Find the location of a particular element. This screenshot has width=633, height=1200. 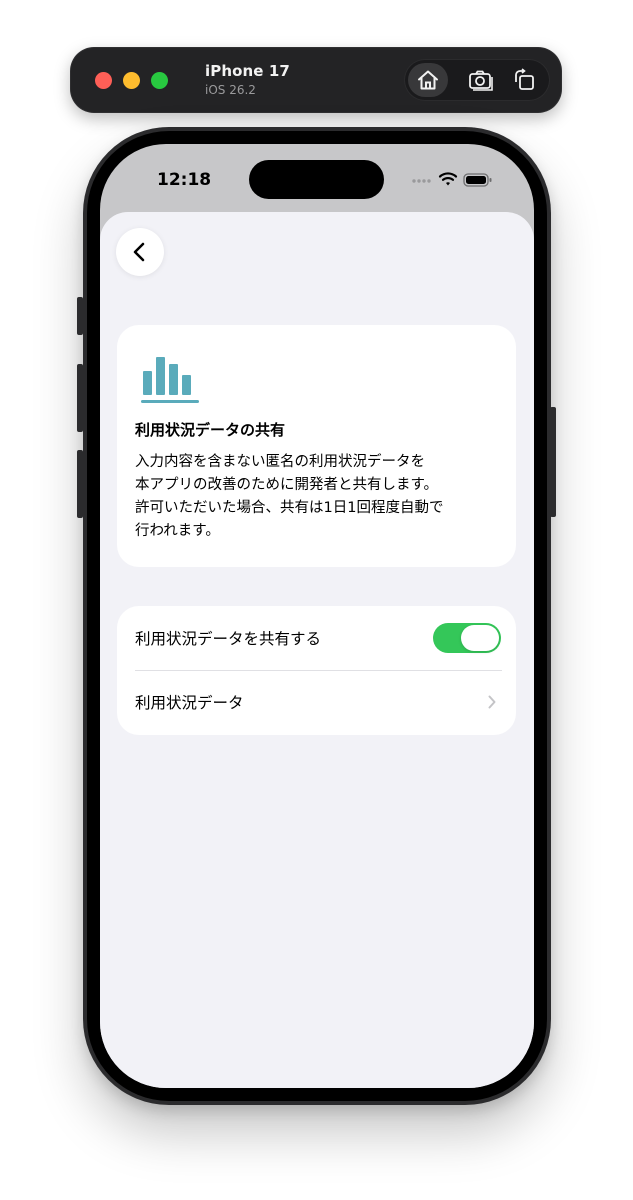

signal-icon is located at coordinates (421, 181).